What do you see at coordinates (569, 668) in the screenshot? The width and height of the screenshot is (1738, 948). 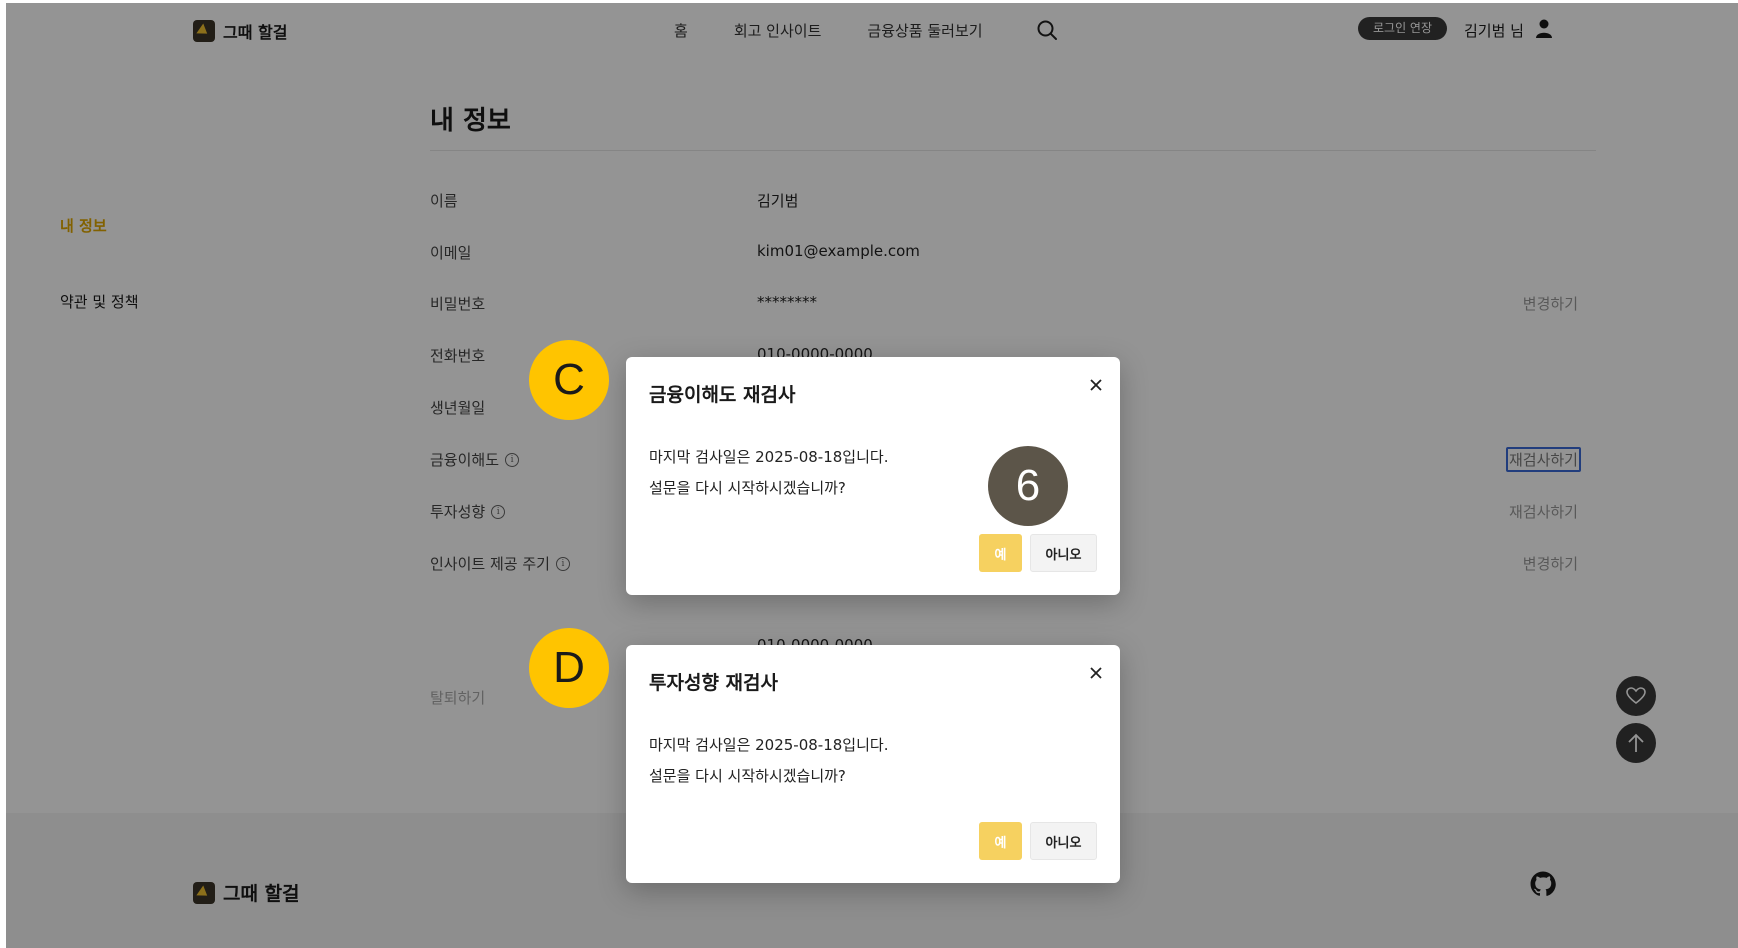 I see `annotation-marker-d: D` at bounding box center [569, 668].